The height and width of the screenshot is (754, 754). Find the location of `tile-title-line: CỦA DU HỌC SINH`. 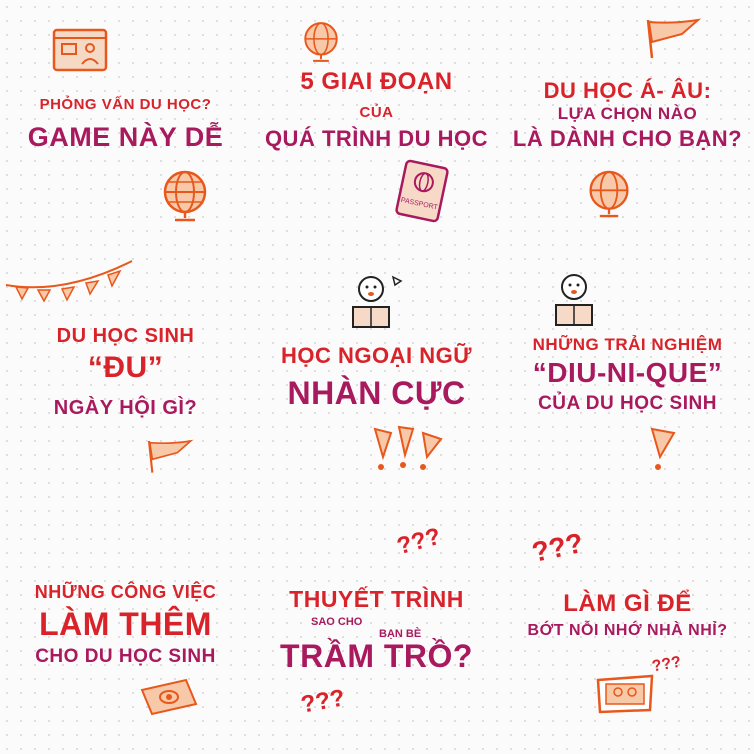

tile-title-line: CỦA DU HỌC SINH is located at coordinates (627, 403).